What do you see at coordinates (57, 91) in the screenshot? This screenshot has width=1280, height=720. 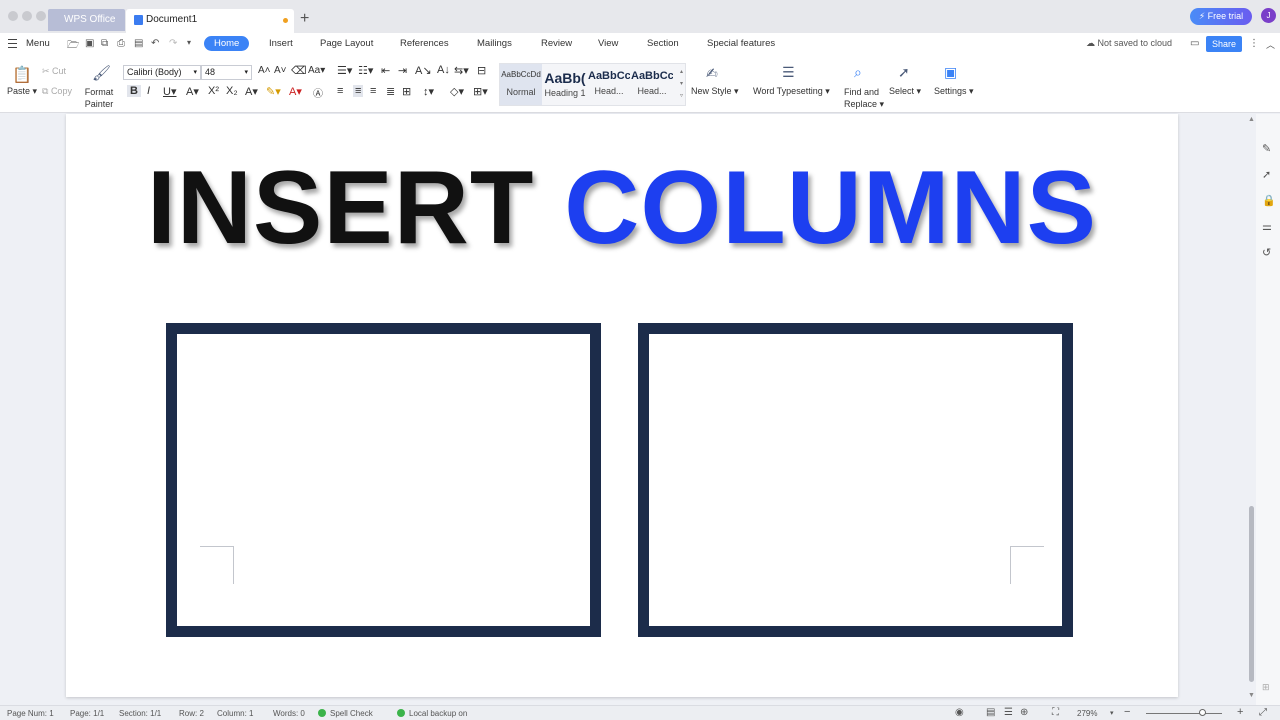 I see `copy-button: ⧉ Copy` at bounding box center [57, 91].